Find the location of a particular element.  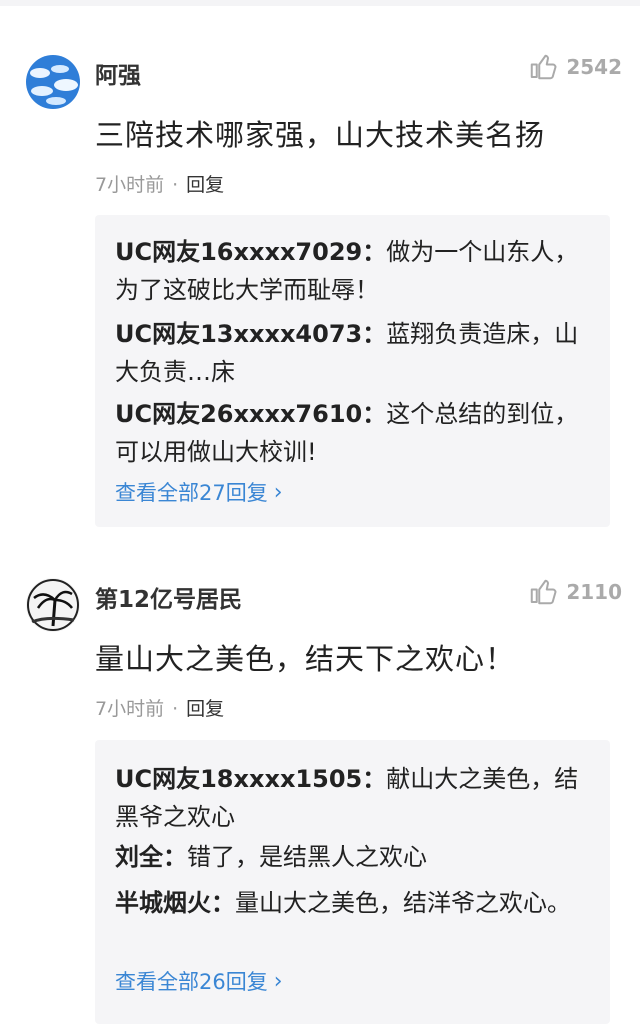

reply-text: 量山大之美色，结洋爷之欢心。 is located at coordinates (403, 903).